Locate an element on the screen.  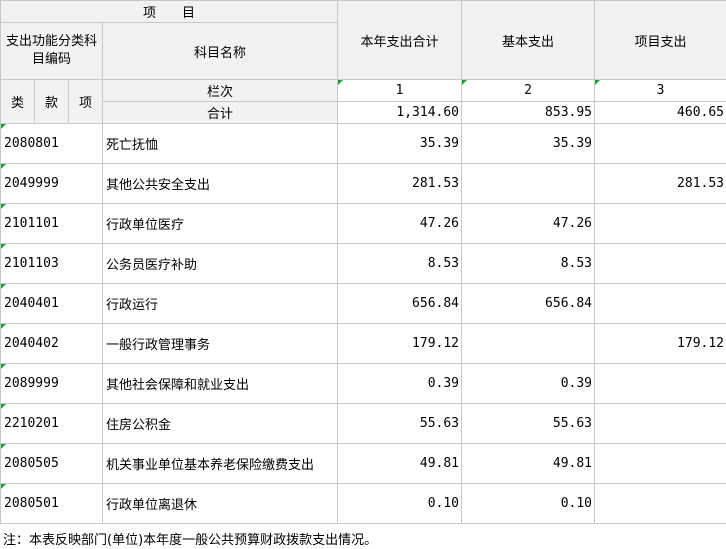
basic-cell: 656.84 is located at coordinates (528, 303).